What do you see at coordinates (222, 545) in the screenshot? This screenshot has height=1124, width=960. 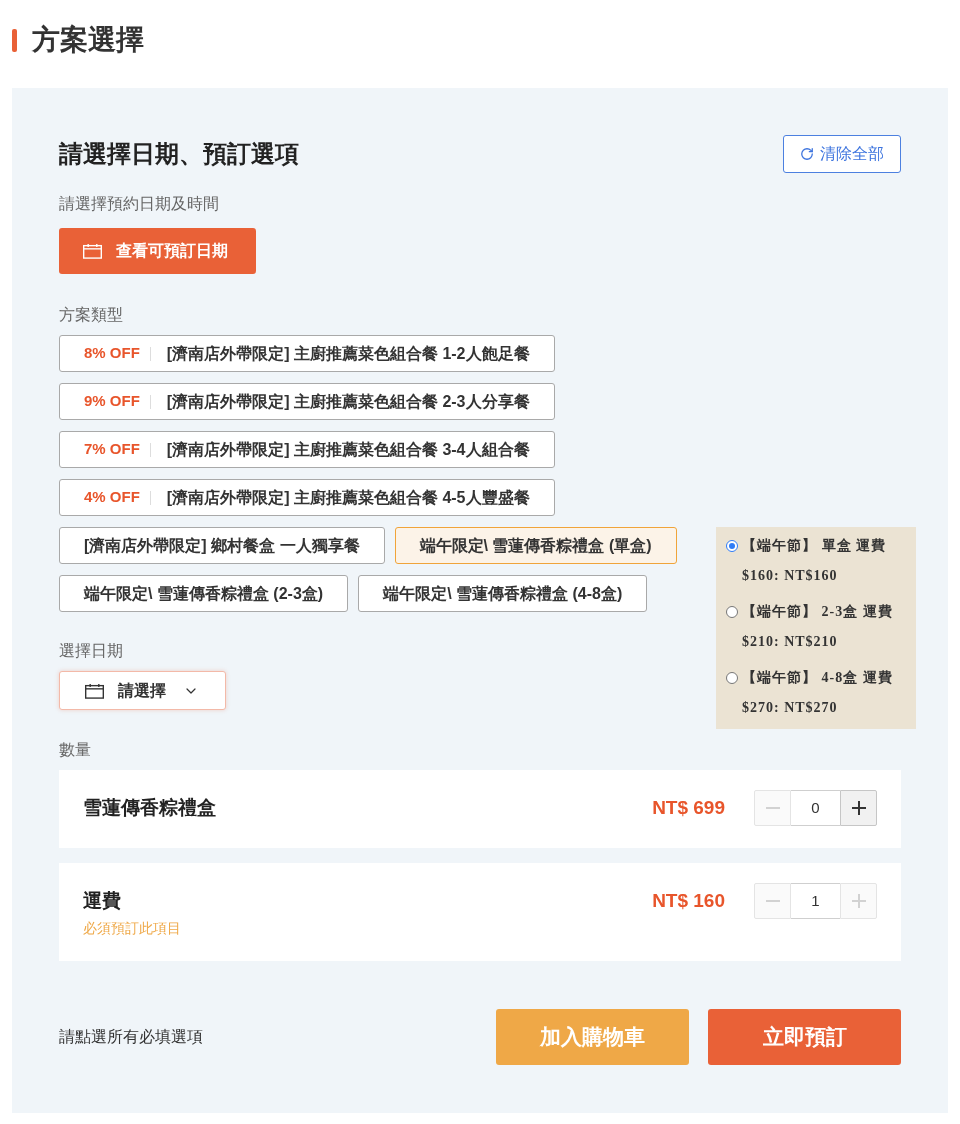 I see `plan-option: [濟南店外帶限定] 鄉村餐盒 一人獨享餐` at bounding box center [222, 545].